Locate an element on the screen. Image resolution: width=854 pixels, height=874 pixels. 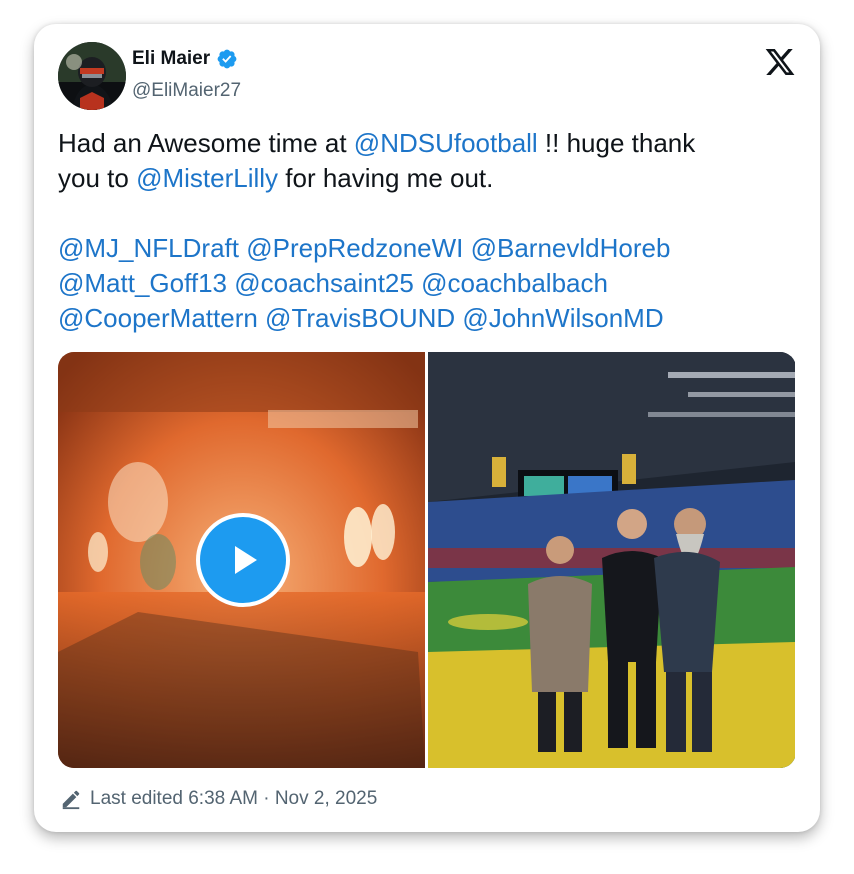
pencil-icon is located at coordinates (71, 800).